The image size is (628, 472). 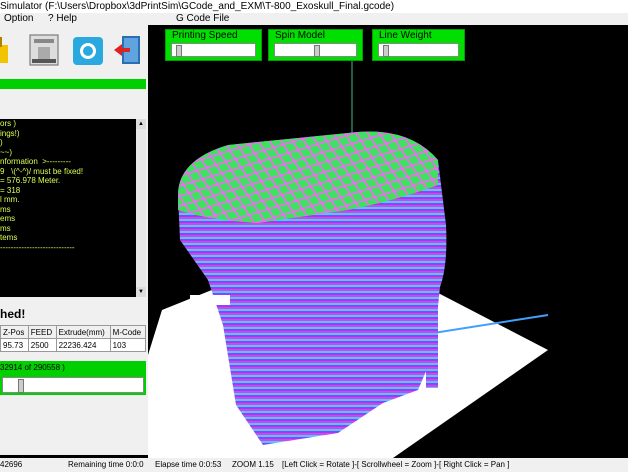 I want to click on status-zoom: ZOOM 1.15, so click(x=253, y=464).